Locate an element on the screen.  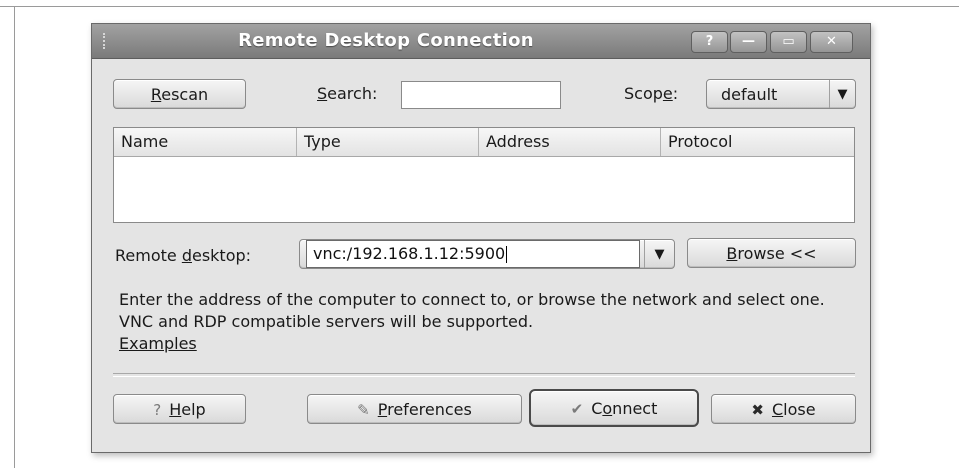
titlebar-help-button: ? is located at coordinates (709, 42).